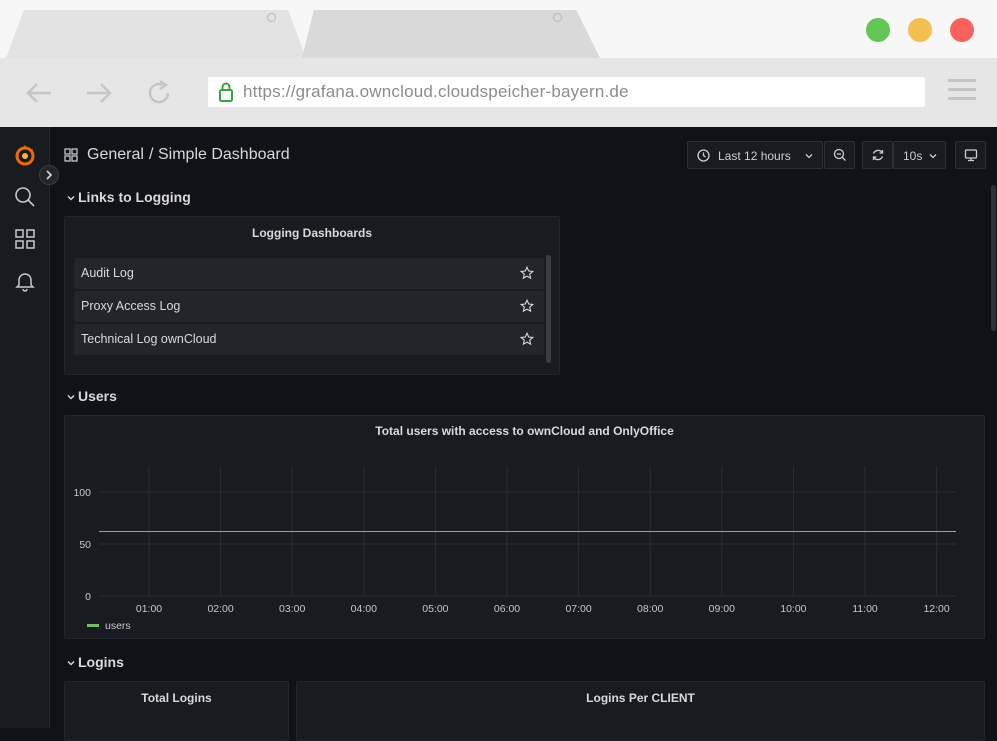 This screenshot has width=997, height=741. What do you see at coordinates (292, 609) in the screenshot?
I see `x-tick-label: 03:00` at bounding box center [292, 609].